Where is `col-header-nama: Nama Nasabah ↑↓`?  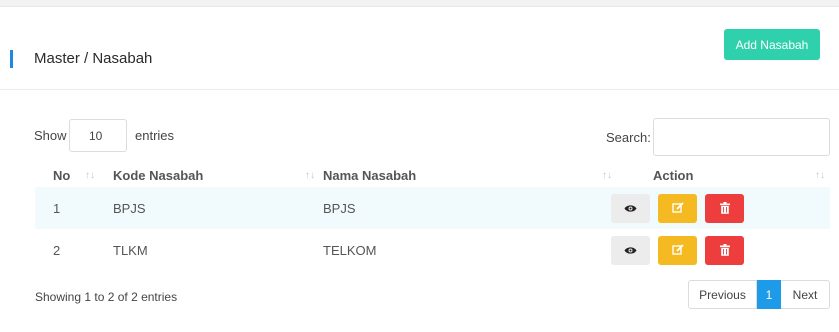 col-header-nama: Nama Nasabah ↑↓ is located at coordinates (465, 175).